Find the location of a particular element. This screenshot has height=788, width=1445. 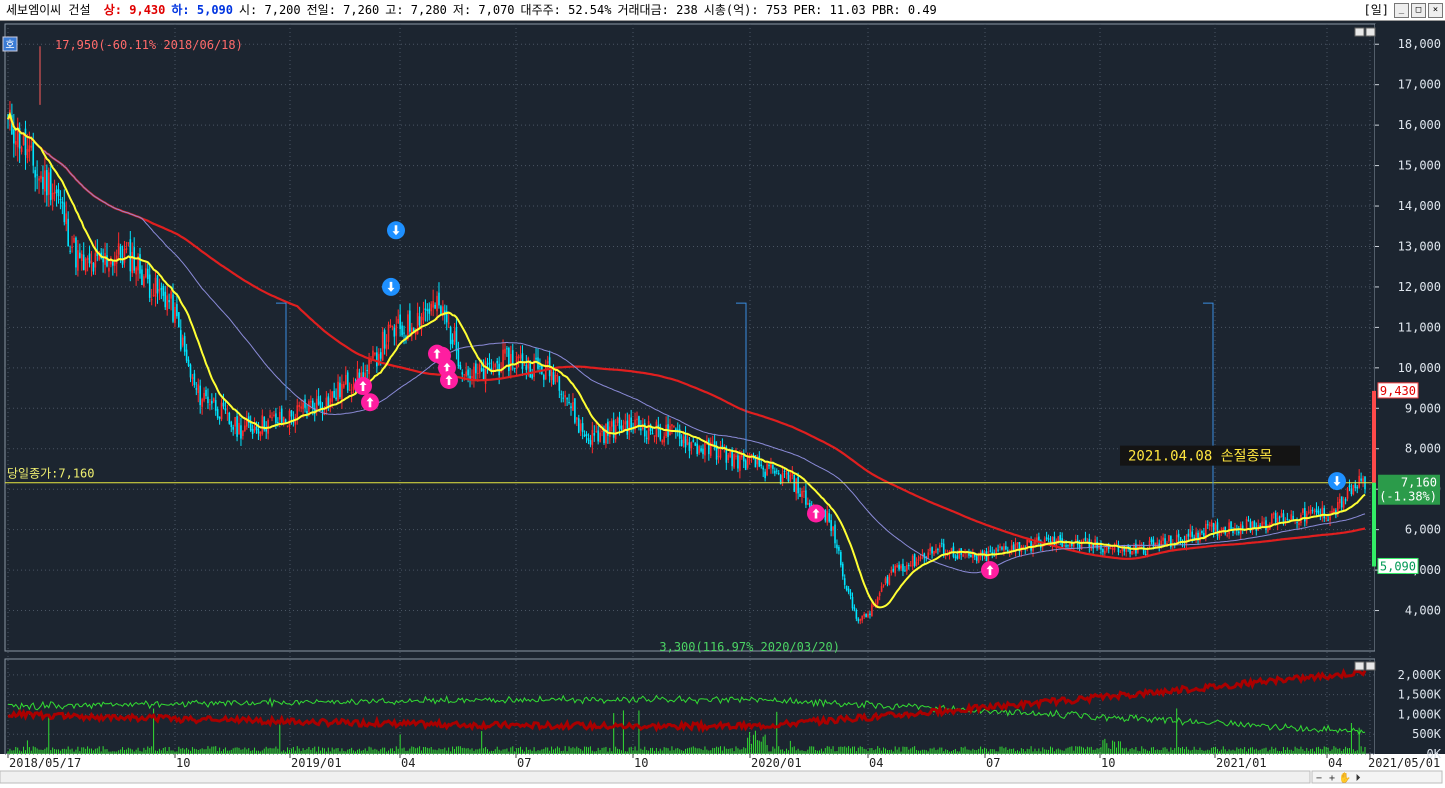

quote-item-value: 7,070 is located at coordinates (496, 10).